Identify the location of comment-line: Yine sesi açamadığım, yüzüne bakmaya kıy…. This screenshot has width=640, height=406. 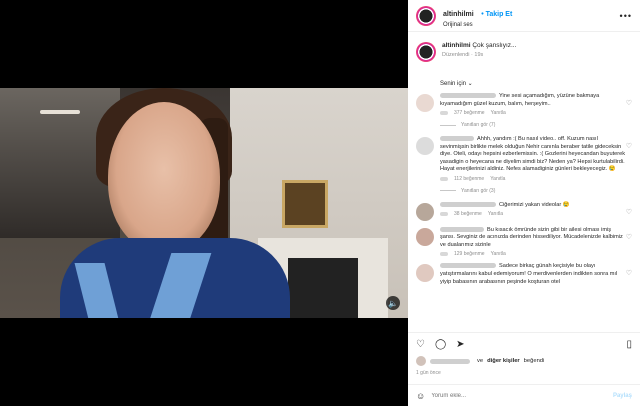
(533, 100).